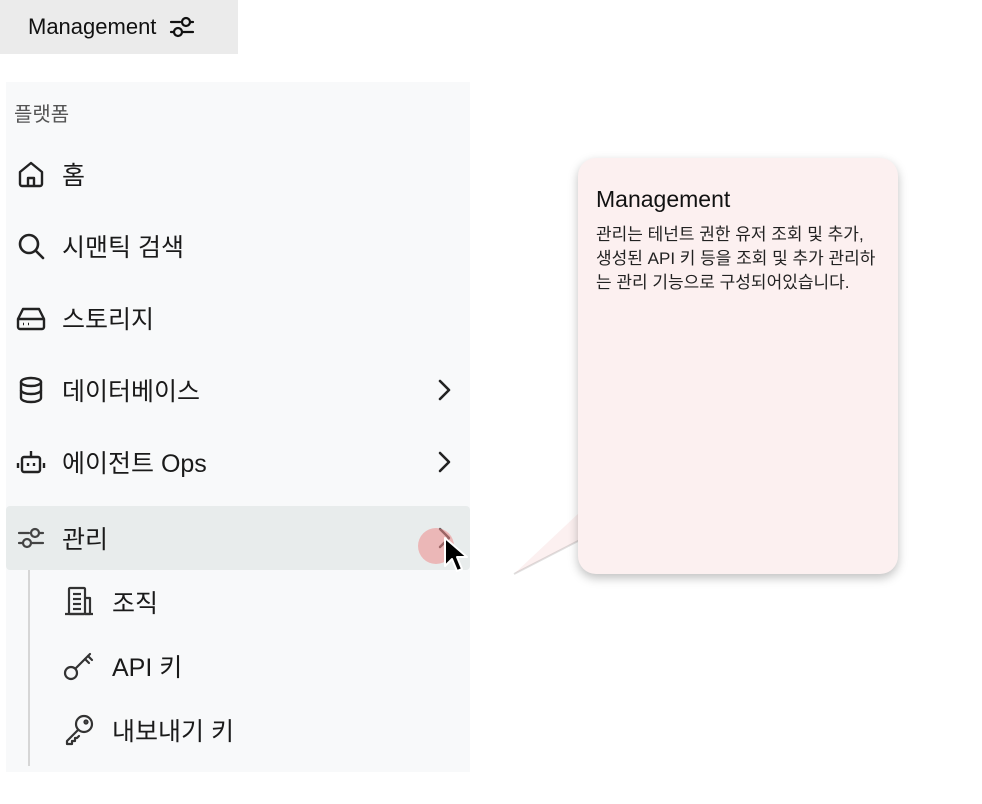  What do you see at coordinates (74, 176) in the screenshot?
I see `sidebar-item-label: 홈` at bounding box center [74, 176].